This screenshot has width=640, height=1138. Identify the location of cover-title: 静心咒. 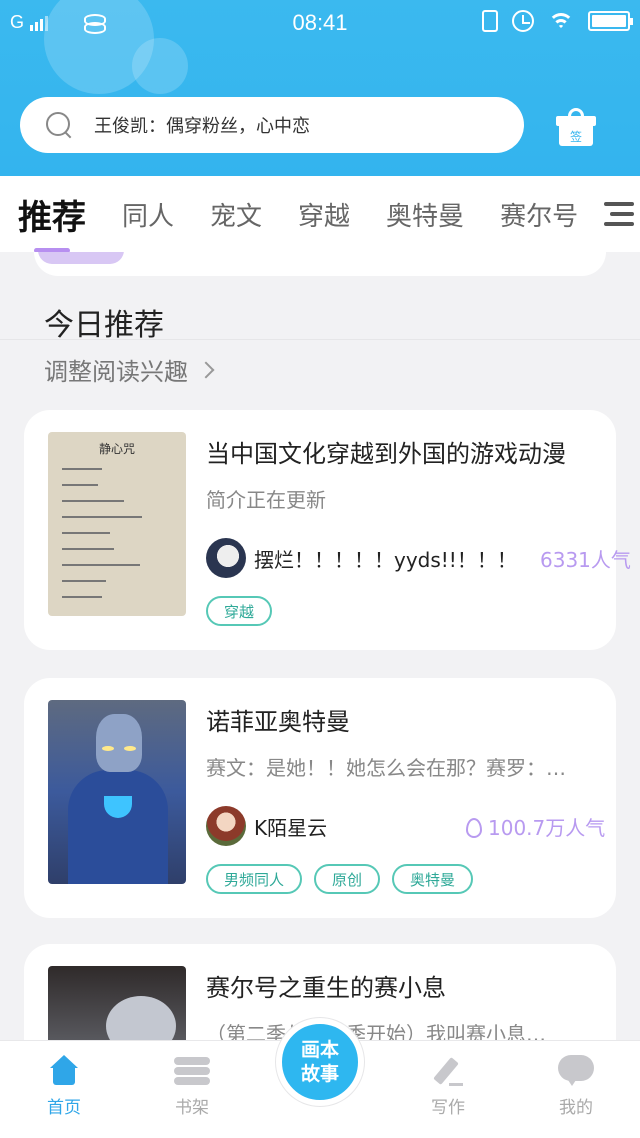
(116, 449).